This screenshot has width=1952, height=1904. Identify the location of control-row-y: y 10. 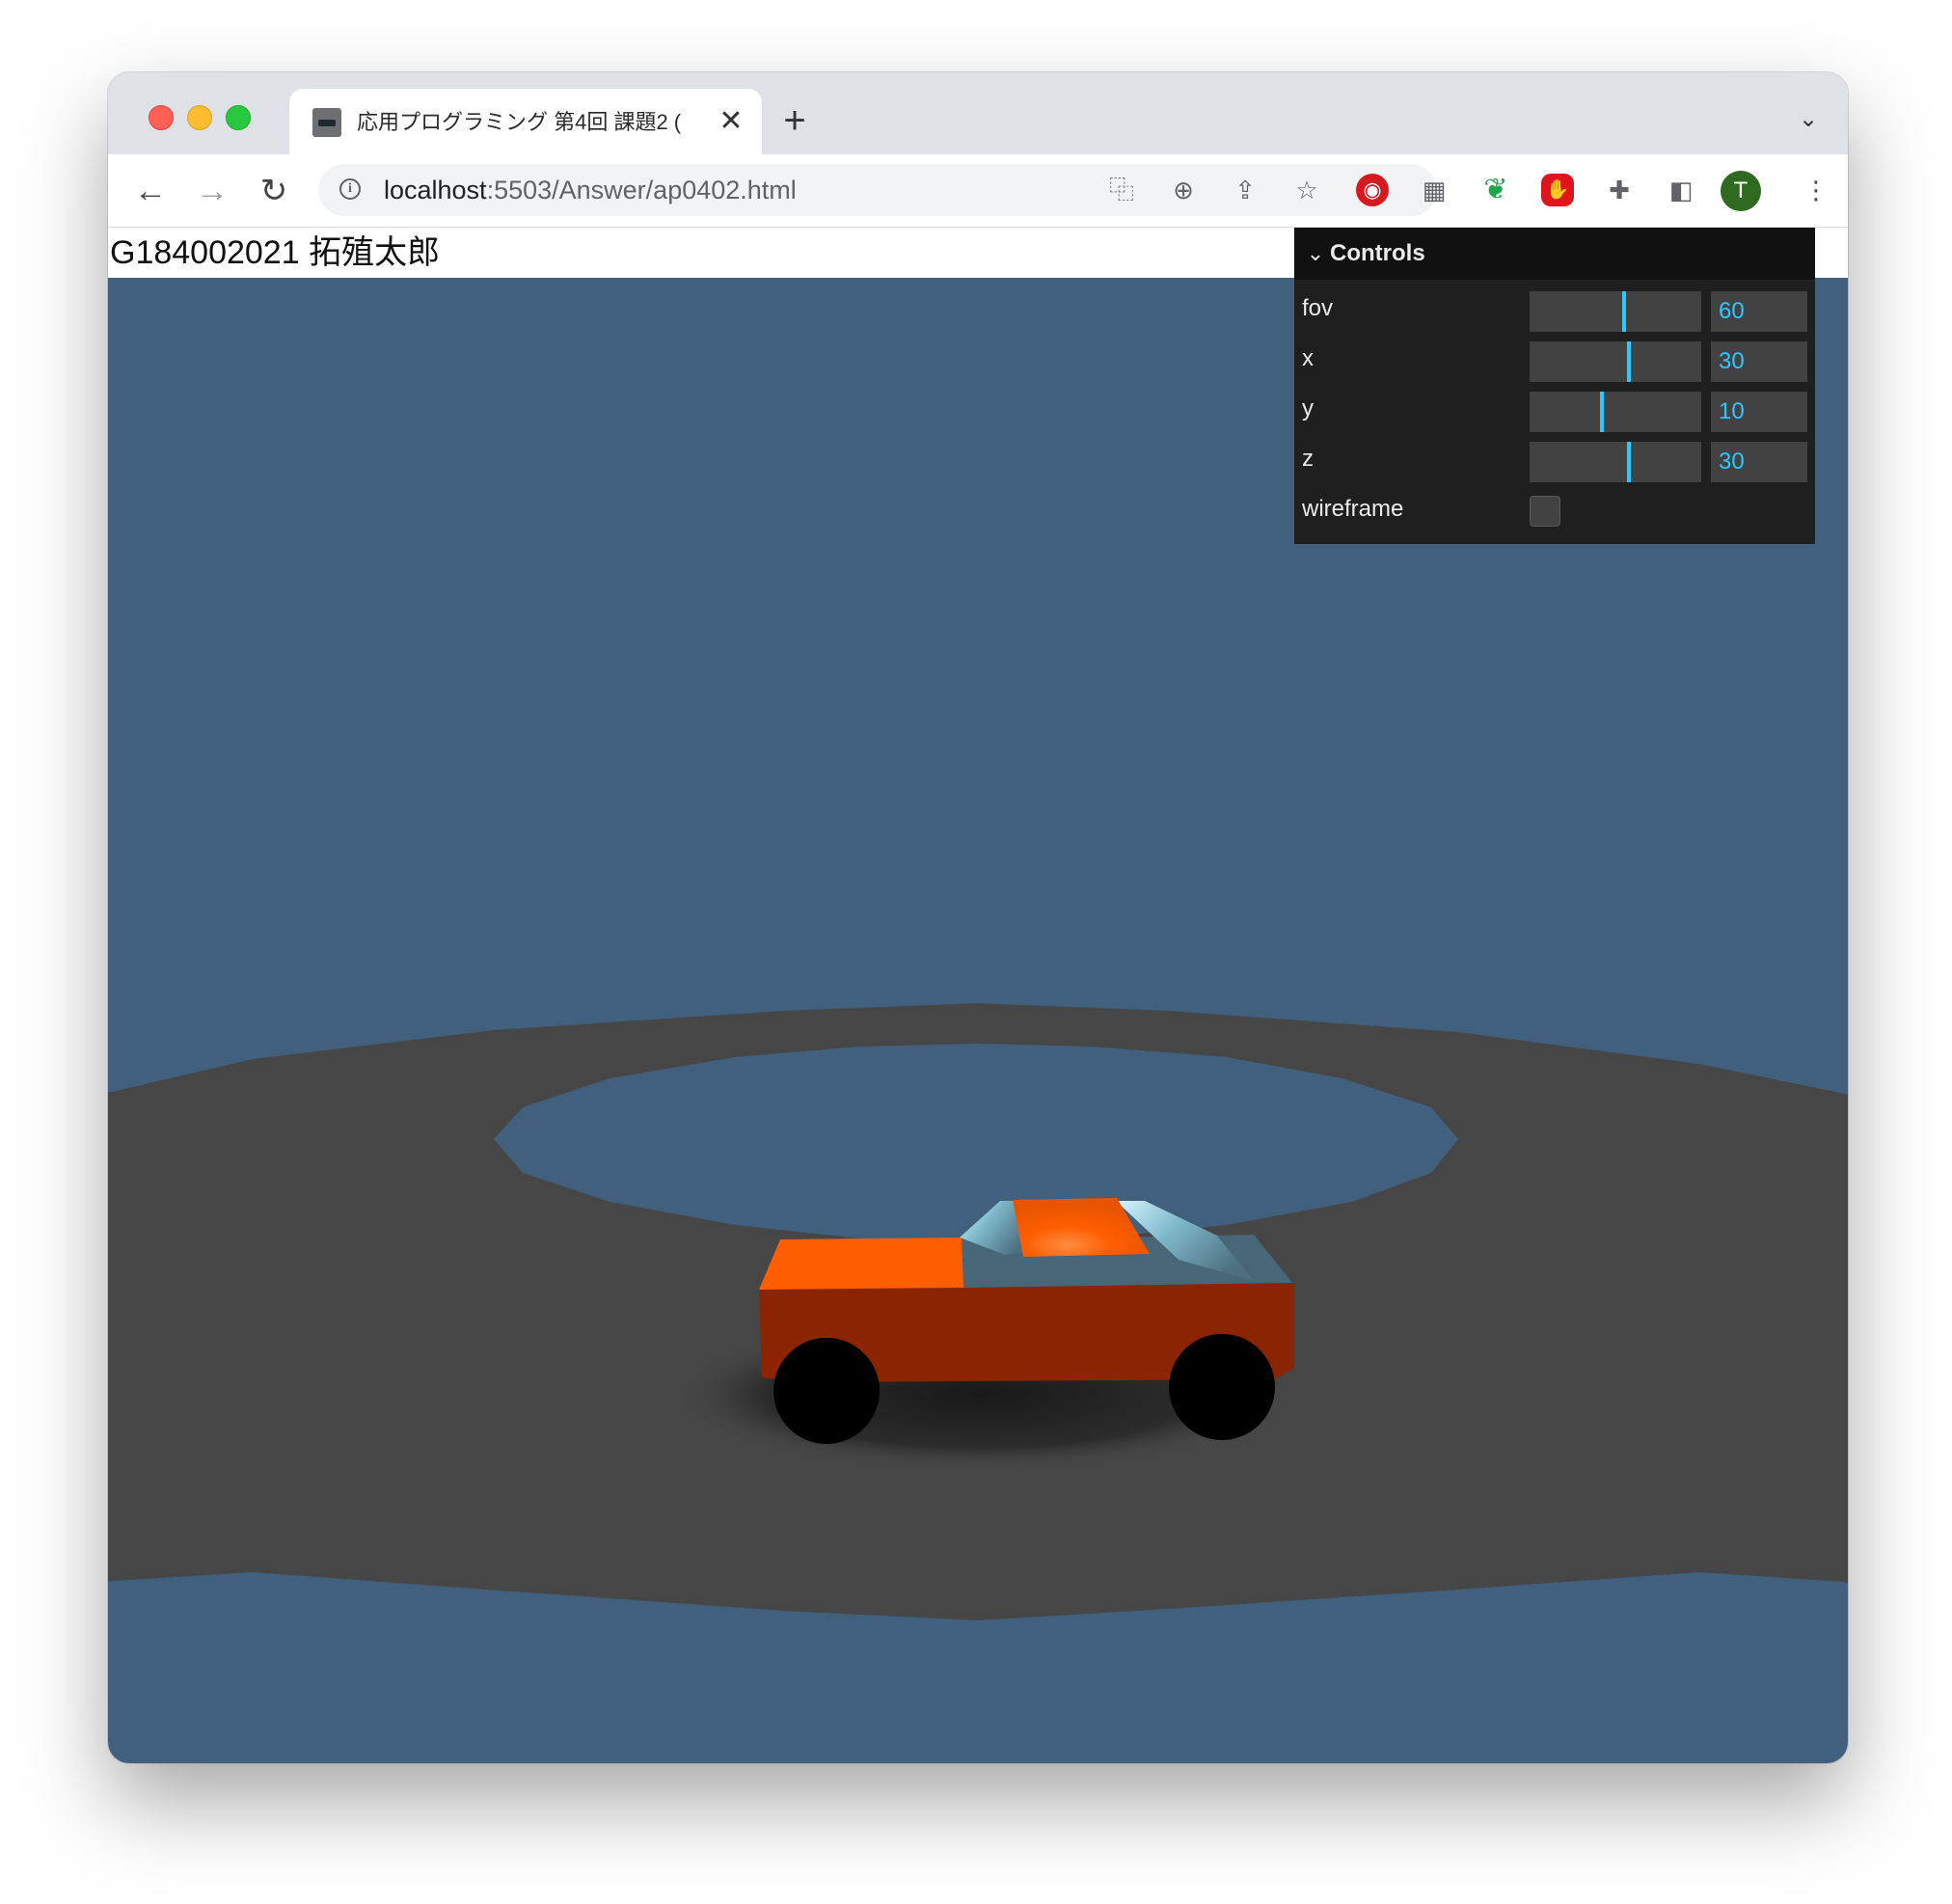
(1554, 409).